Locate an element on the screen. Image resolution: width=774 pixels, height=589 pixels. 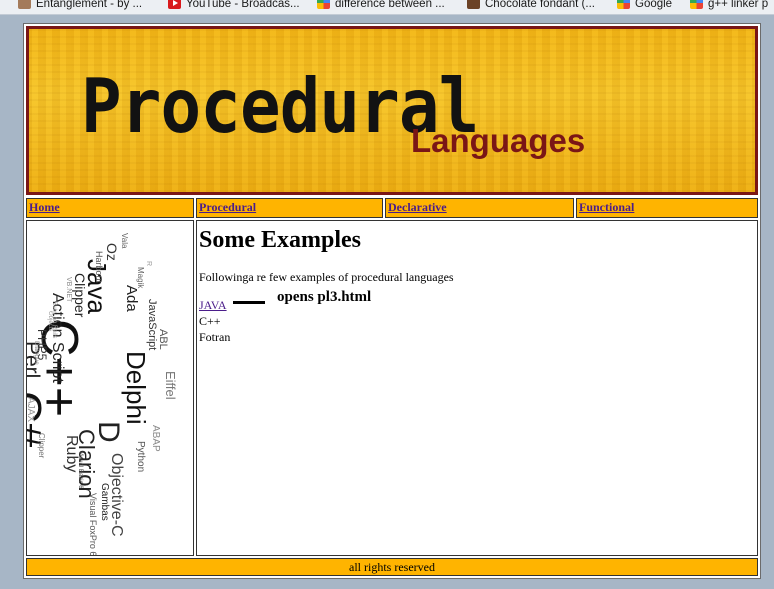
cloud-word: Vala is located at coordinates (124, 241).